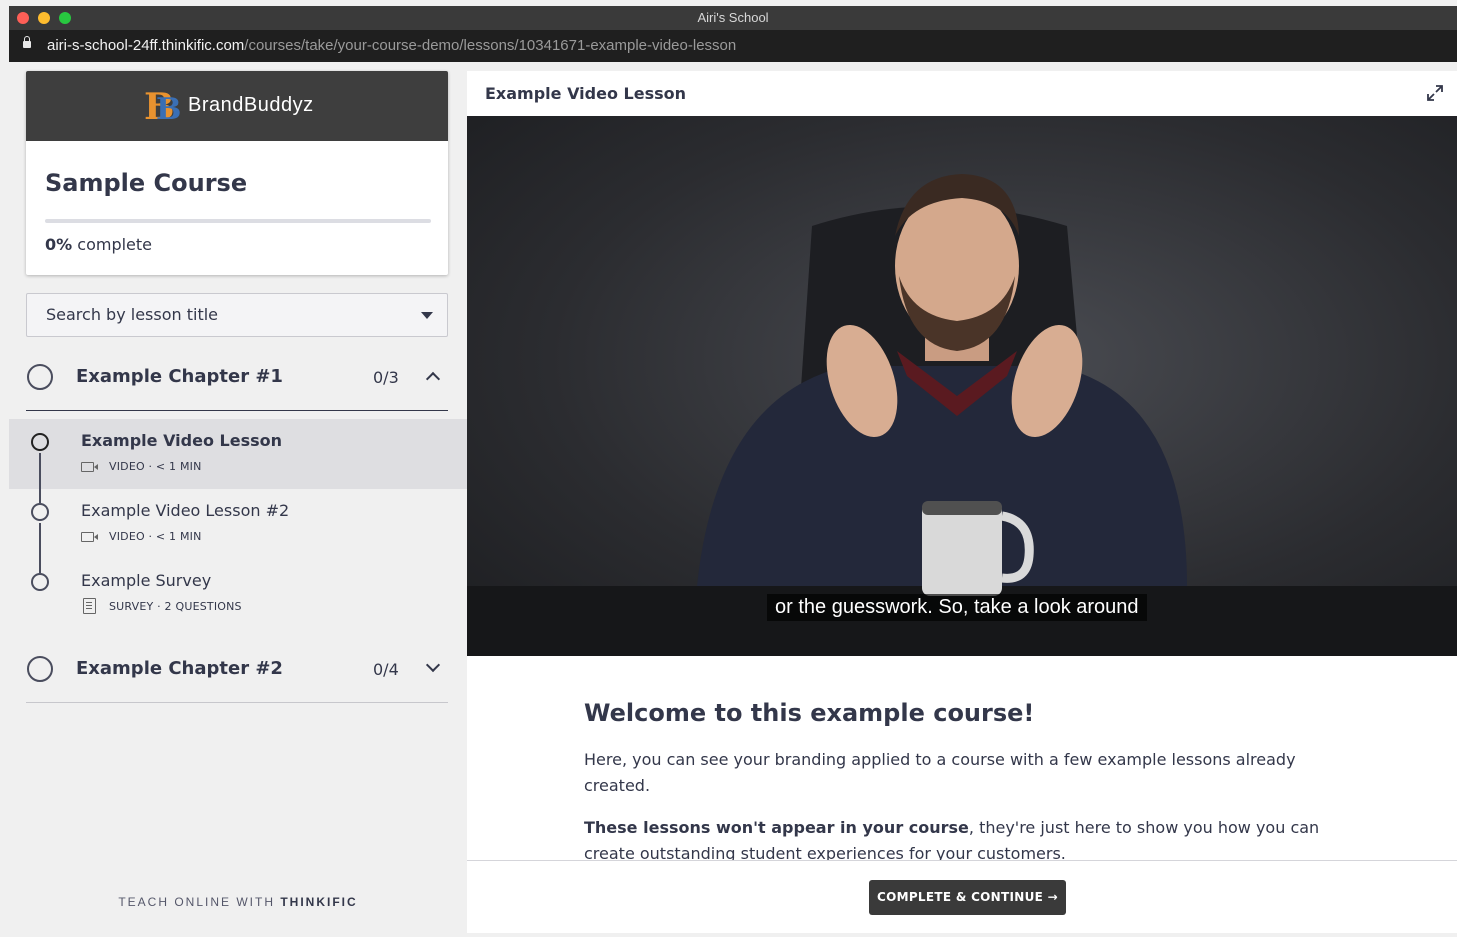 This screenshot has width=1457, height=937. Describe the element at coordinates (237, 315) in the screenshot. I see `lesson-search-dropdown: Search by lesson title` at that location.